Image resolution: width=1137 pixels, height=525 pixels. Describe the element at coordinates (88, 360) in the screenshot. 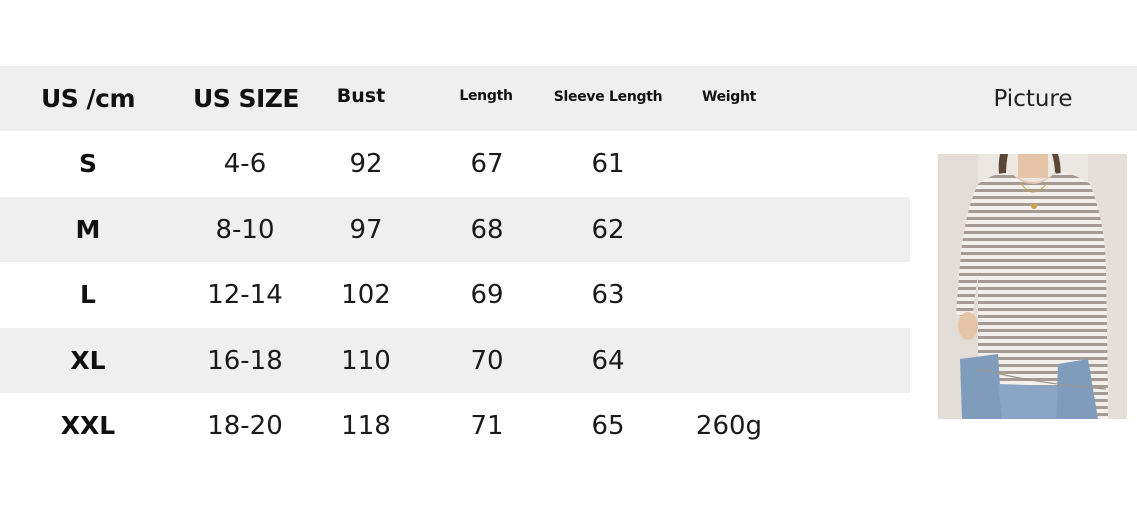

I see `size-label: XL` at that location.